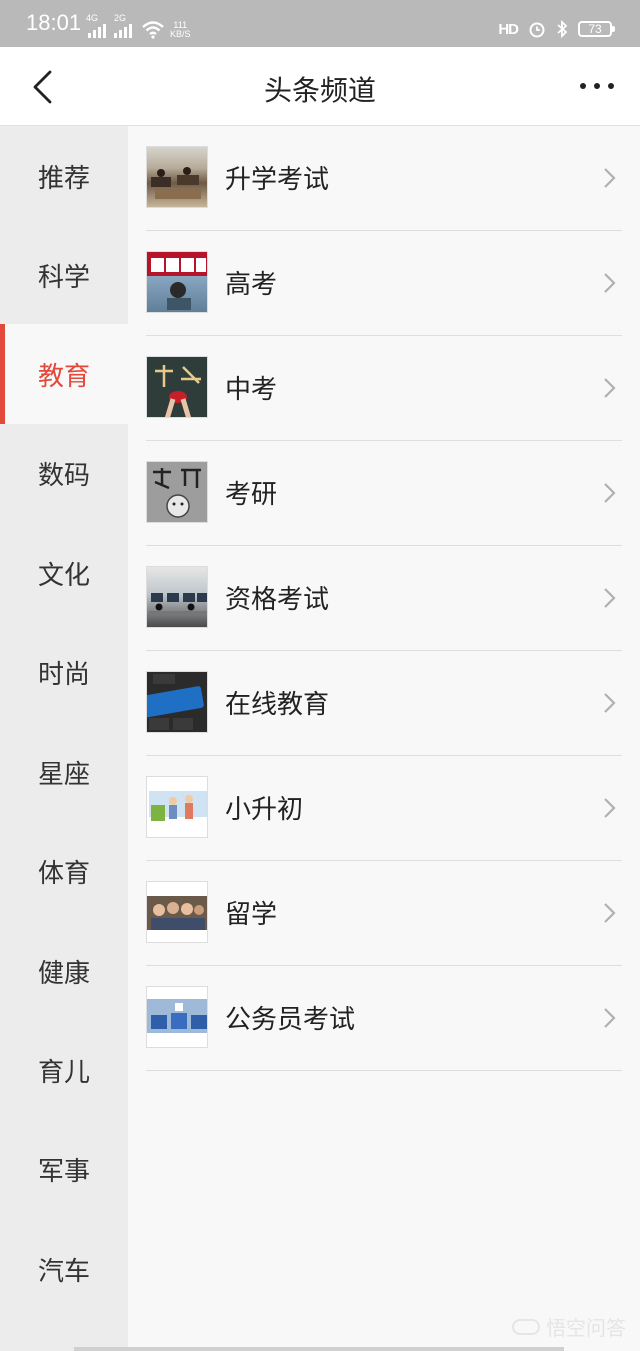 The width and height of the screenshot is (640, 1351). I want to click on sidebar-item-science: 科学, so click(64, 275).